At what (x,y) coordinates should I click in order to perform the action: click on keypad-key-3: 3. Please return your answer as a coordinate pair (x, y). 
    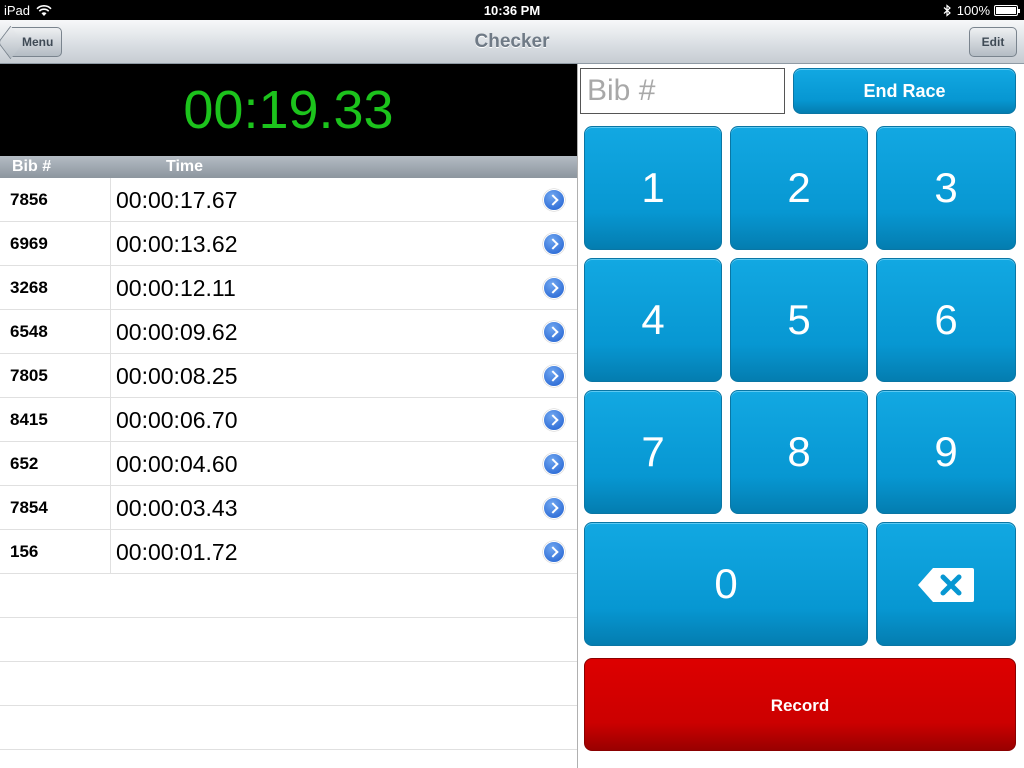
    Looking at the image, I should click on (946, 188).